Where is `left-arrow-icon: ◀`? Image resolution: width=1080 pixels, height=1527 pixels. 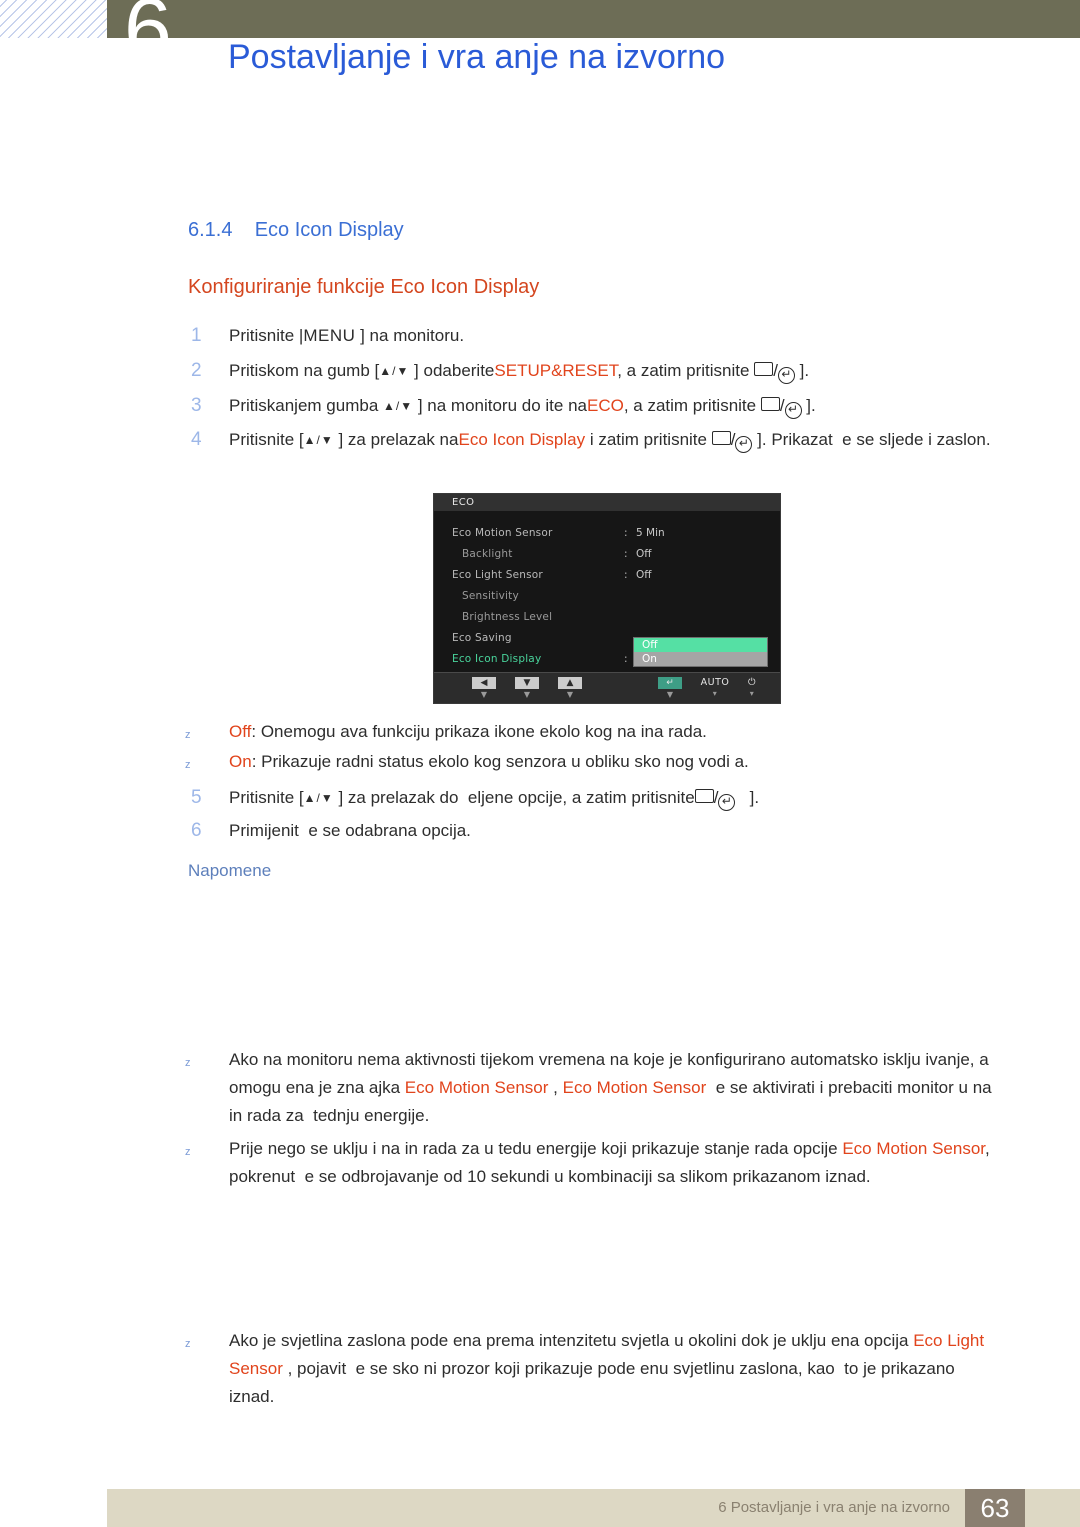 left-arrow-icon: ◀ is located at coordinates (484, 683).